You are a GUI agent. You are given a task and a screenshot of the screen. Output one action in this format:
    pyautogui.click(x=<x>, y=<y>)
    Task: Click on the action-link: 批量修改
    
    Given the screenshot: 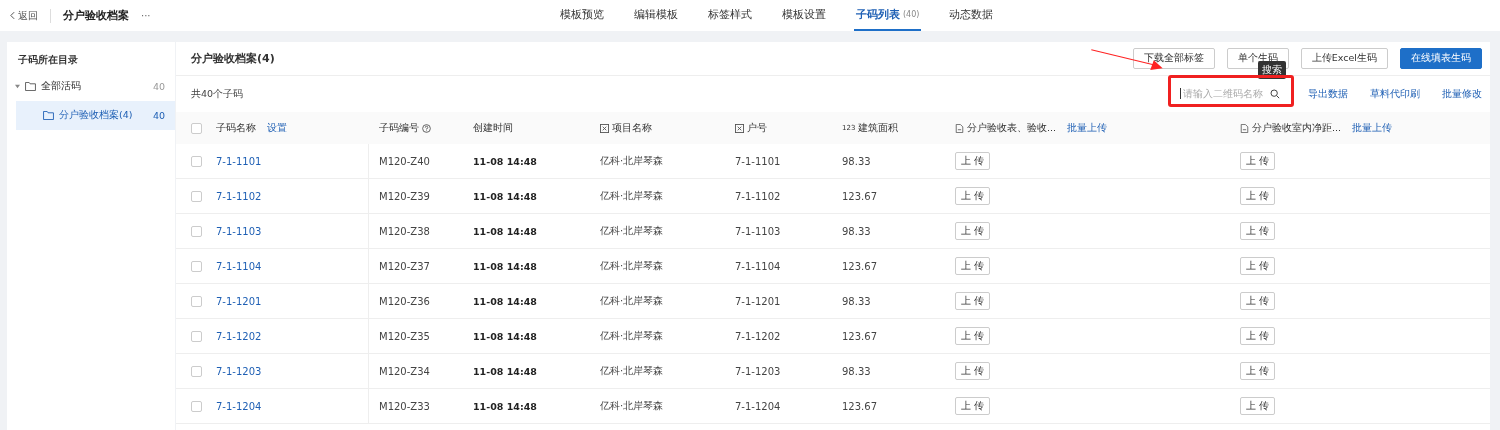 What is the action you would take?
    pyautogui.click(x=1462, y=94)
    